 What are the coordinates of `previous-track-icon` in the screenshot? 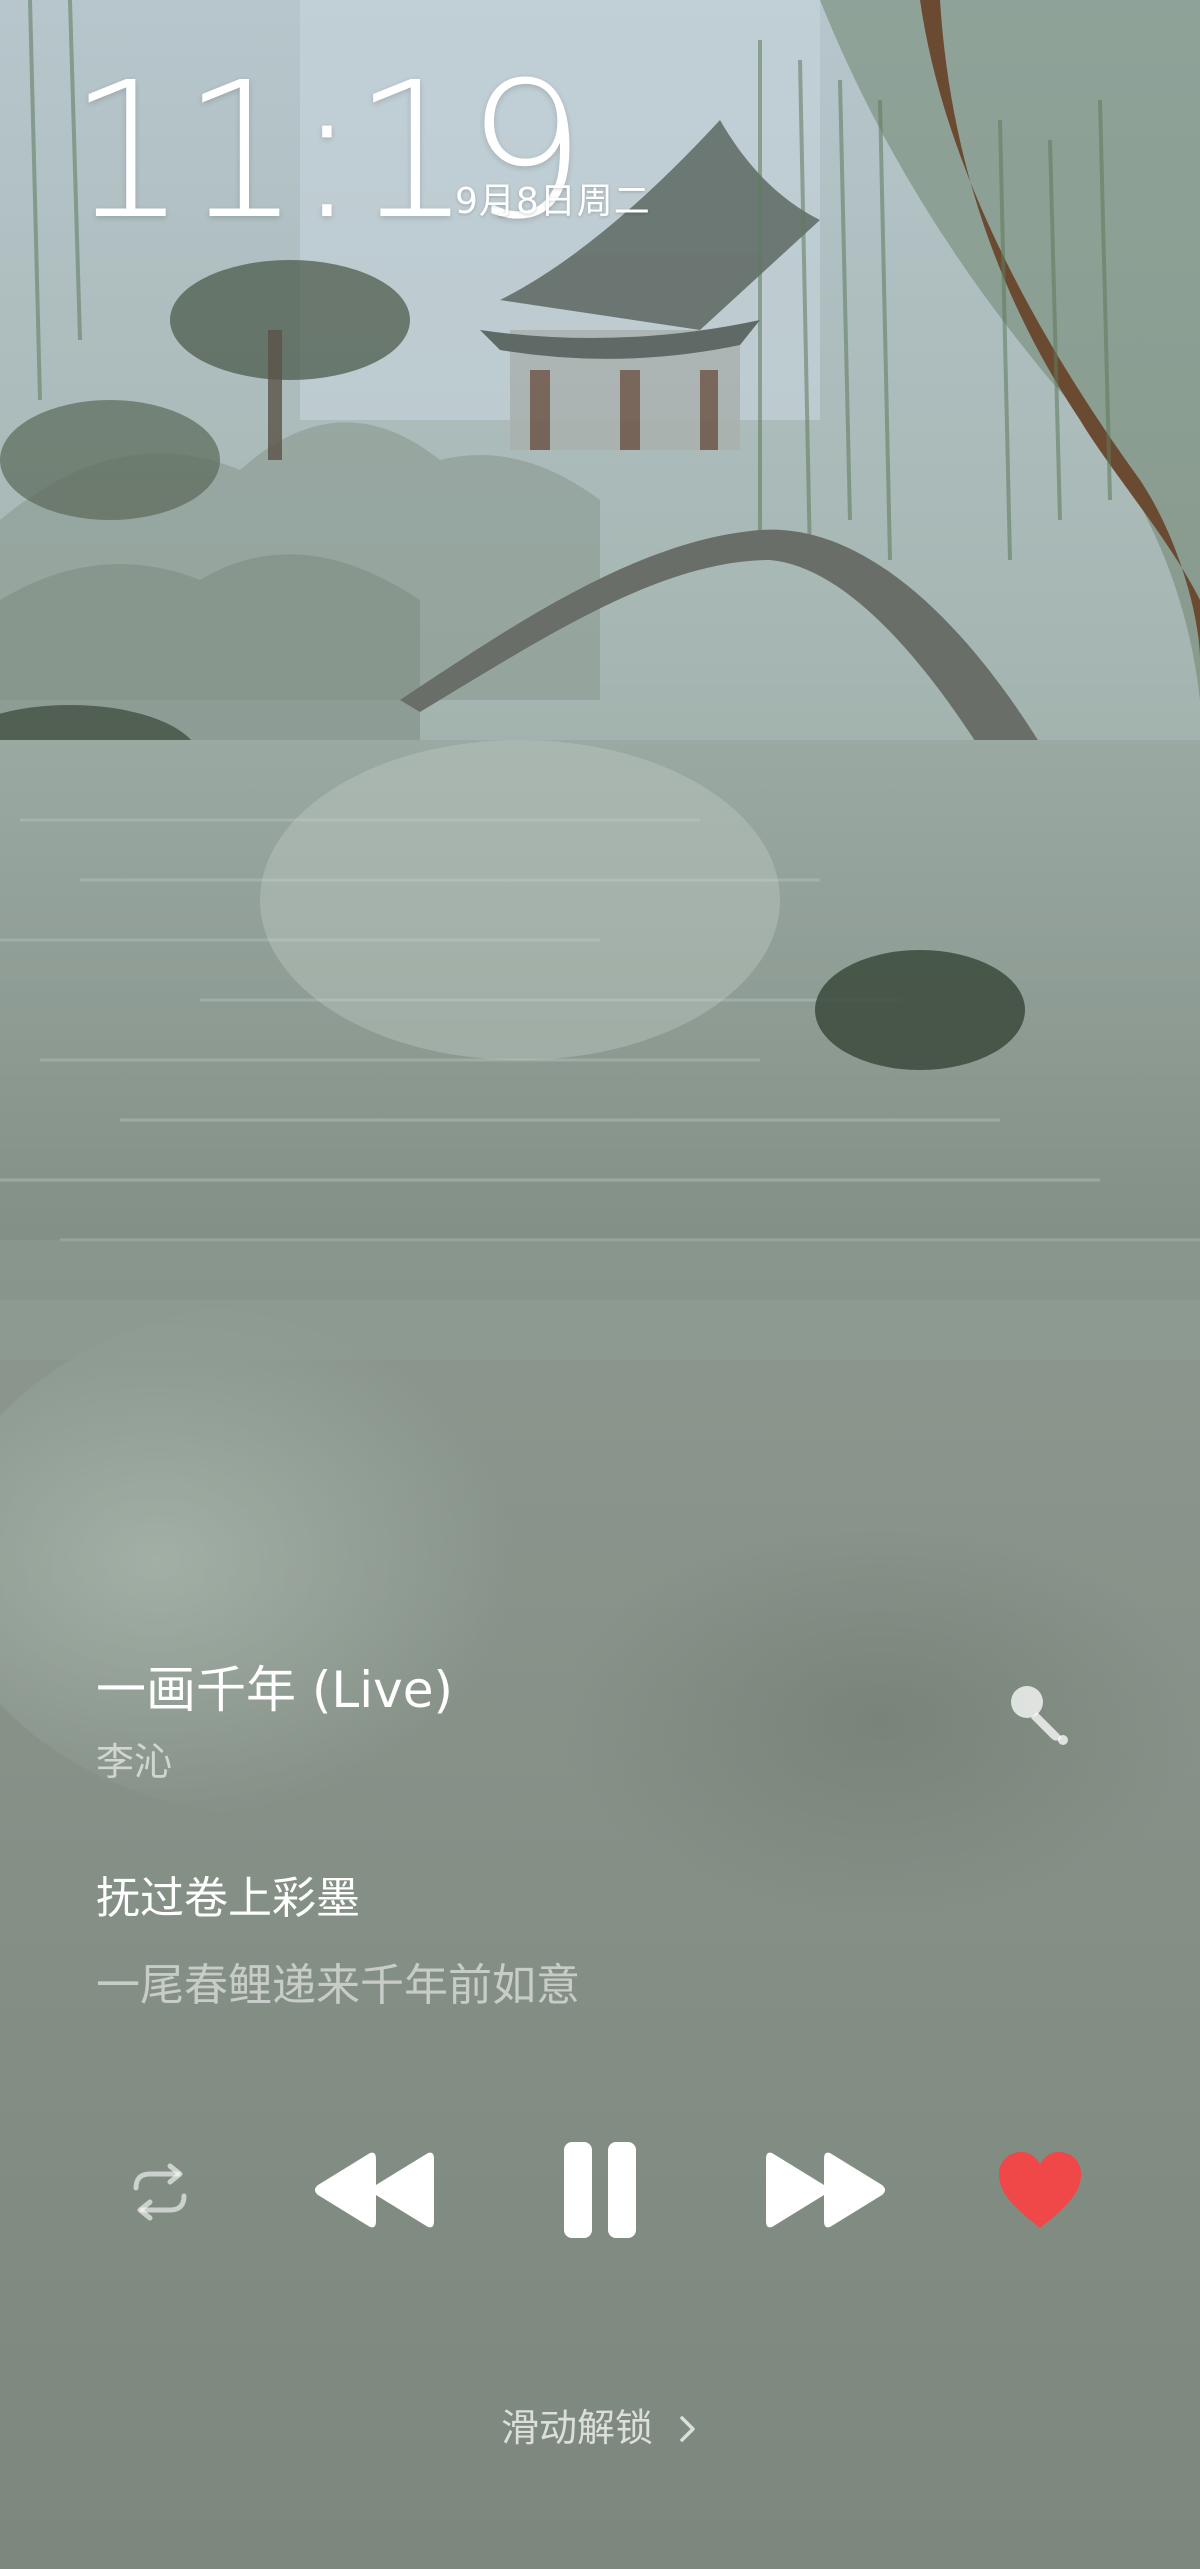 It's located at (372, 2190).